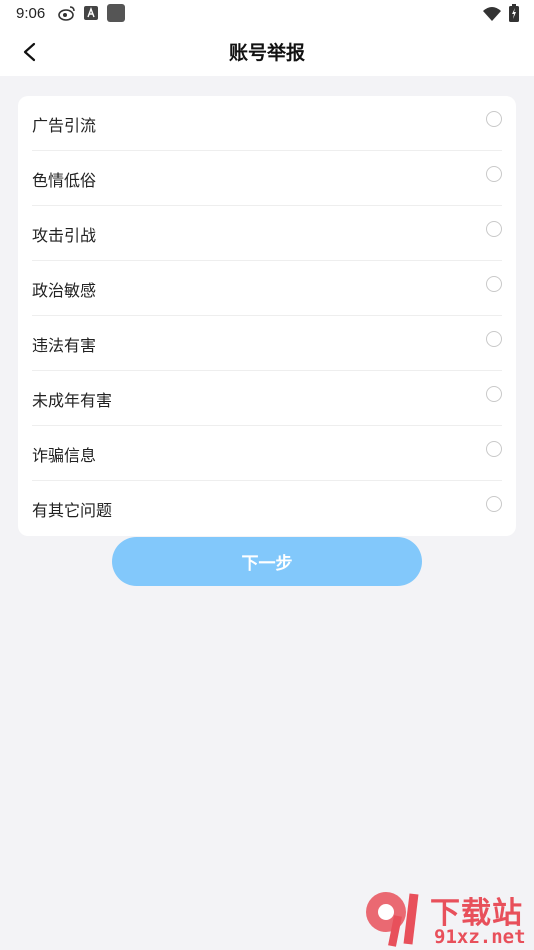 This screenshot has width=534, height=950. I want to click on option-illegal: 违法有害, so click(267, 343).